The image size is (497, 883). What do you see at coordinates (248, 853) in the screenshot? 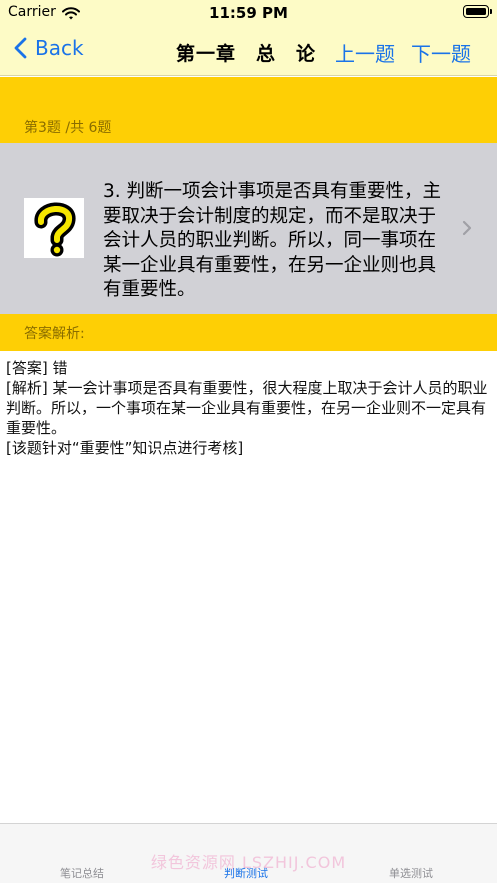
I see `tab-bar: 绿色资源网 LSZHIJ.COM 笔记总结 判断测试 单选测试` at bounding box center [248, 853].